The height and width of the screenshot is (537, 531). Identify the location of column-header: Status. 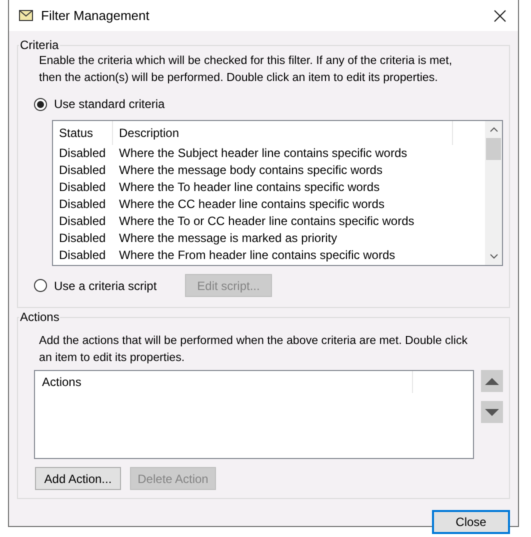
(83, 133).